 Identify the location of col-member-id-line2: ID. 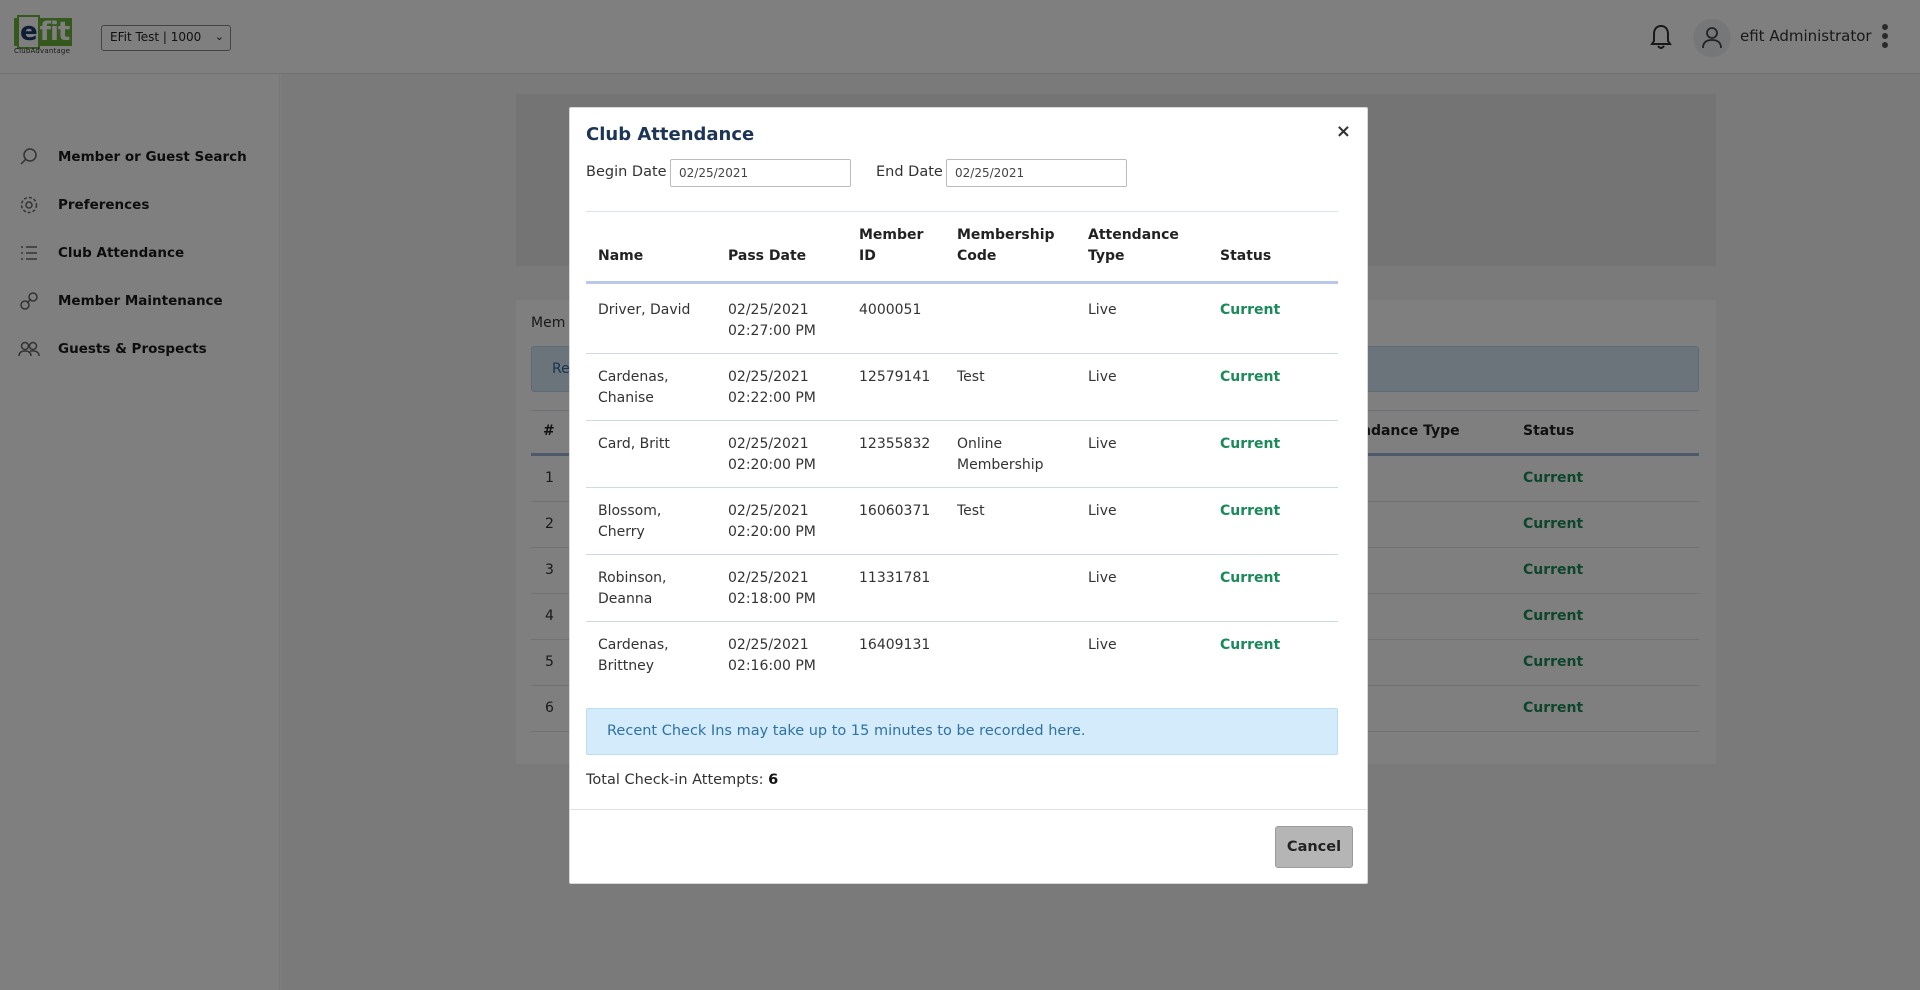
(867, 256).